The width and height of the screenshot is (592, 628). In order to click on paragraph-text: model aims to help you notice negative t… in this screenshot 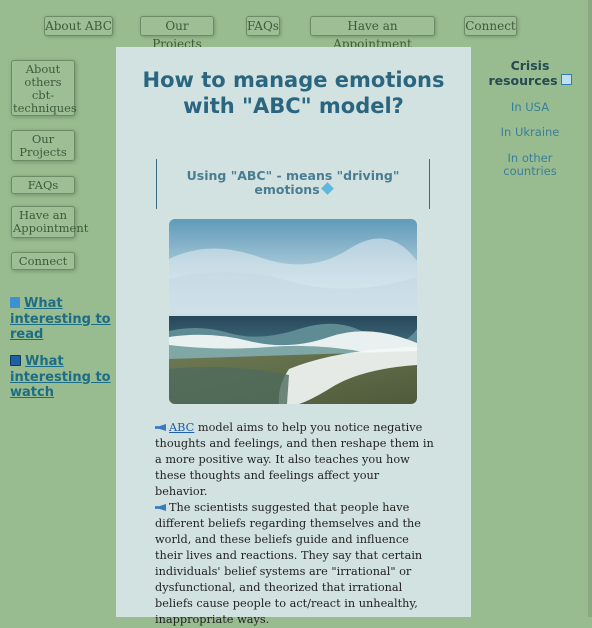, I will do `click(294, 459)`.